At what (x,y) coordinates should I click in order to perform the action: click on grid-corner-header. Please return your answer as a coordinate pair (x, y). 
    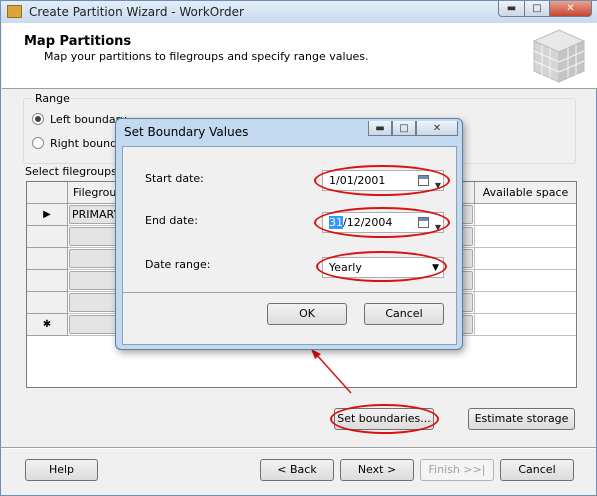
    Looking at the image, I should click on (47, 193).